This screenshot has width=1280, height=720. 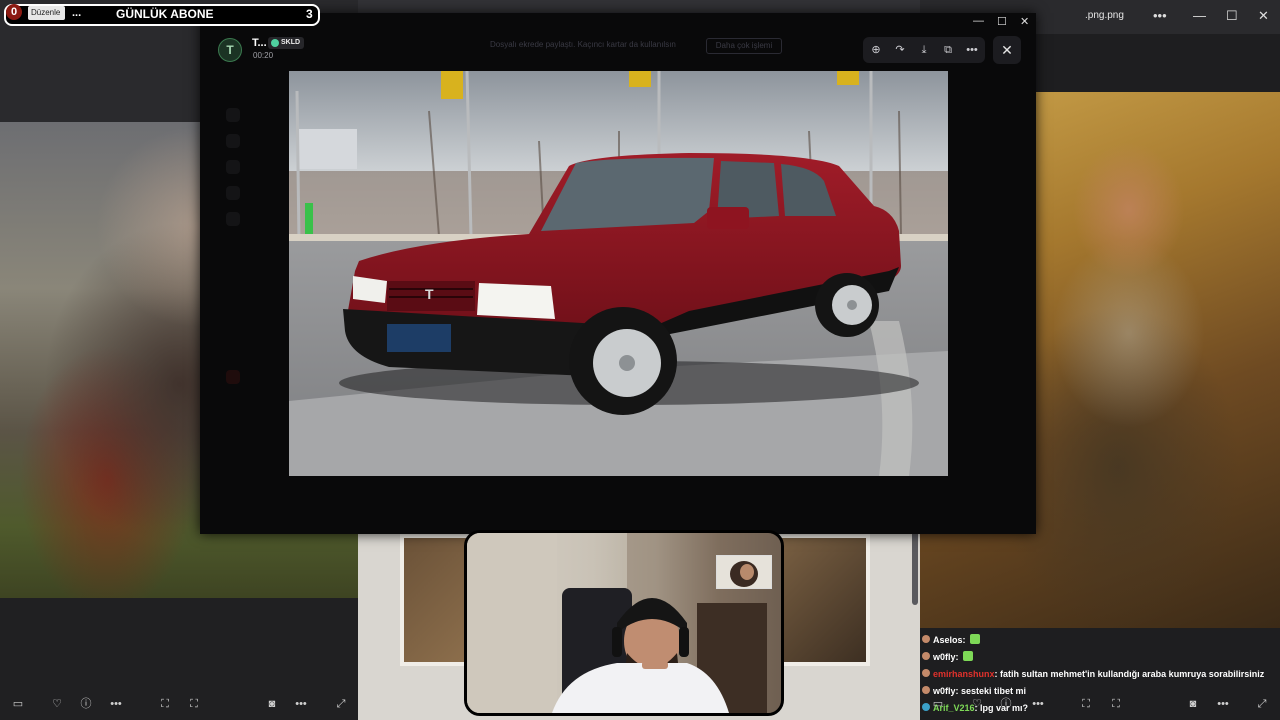 What do you see at coordinates (14, 12) in the screenshot?
I see `counter-left-value: 0` at bounding box center [14, 12].